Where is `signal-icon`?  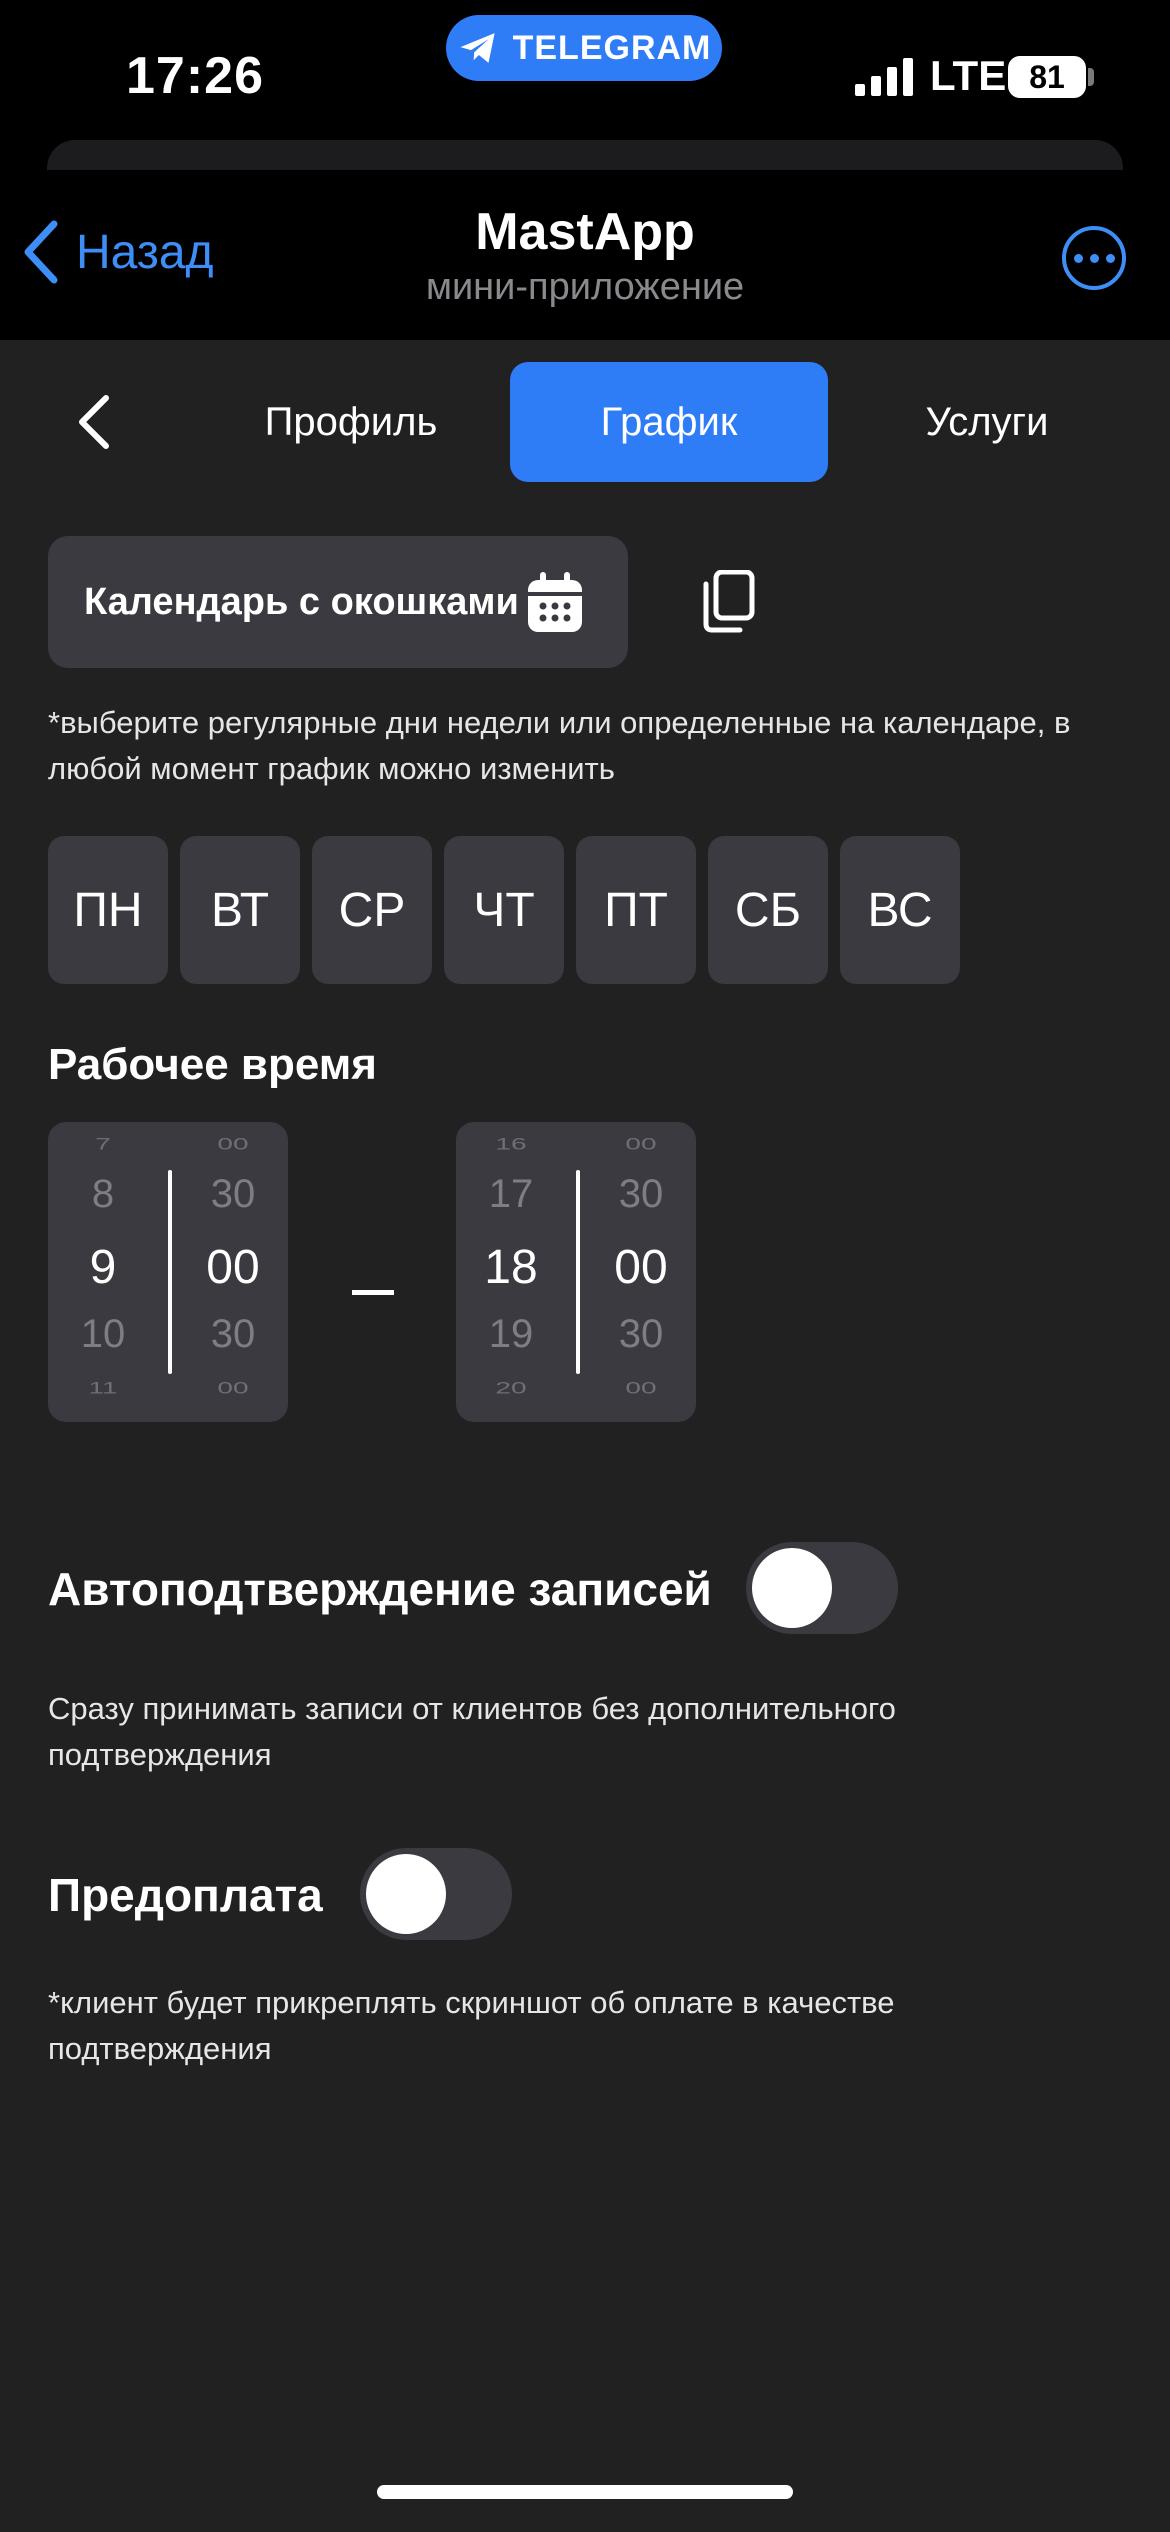 signal-icon is located at coordinates (884, 77).